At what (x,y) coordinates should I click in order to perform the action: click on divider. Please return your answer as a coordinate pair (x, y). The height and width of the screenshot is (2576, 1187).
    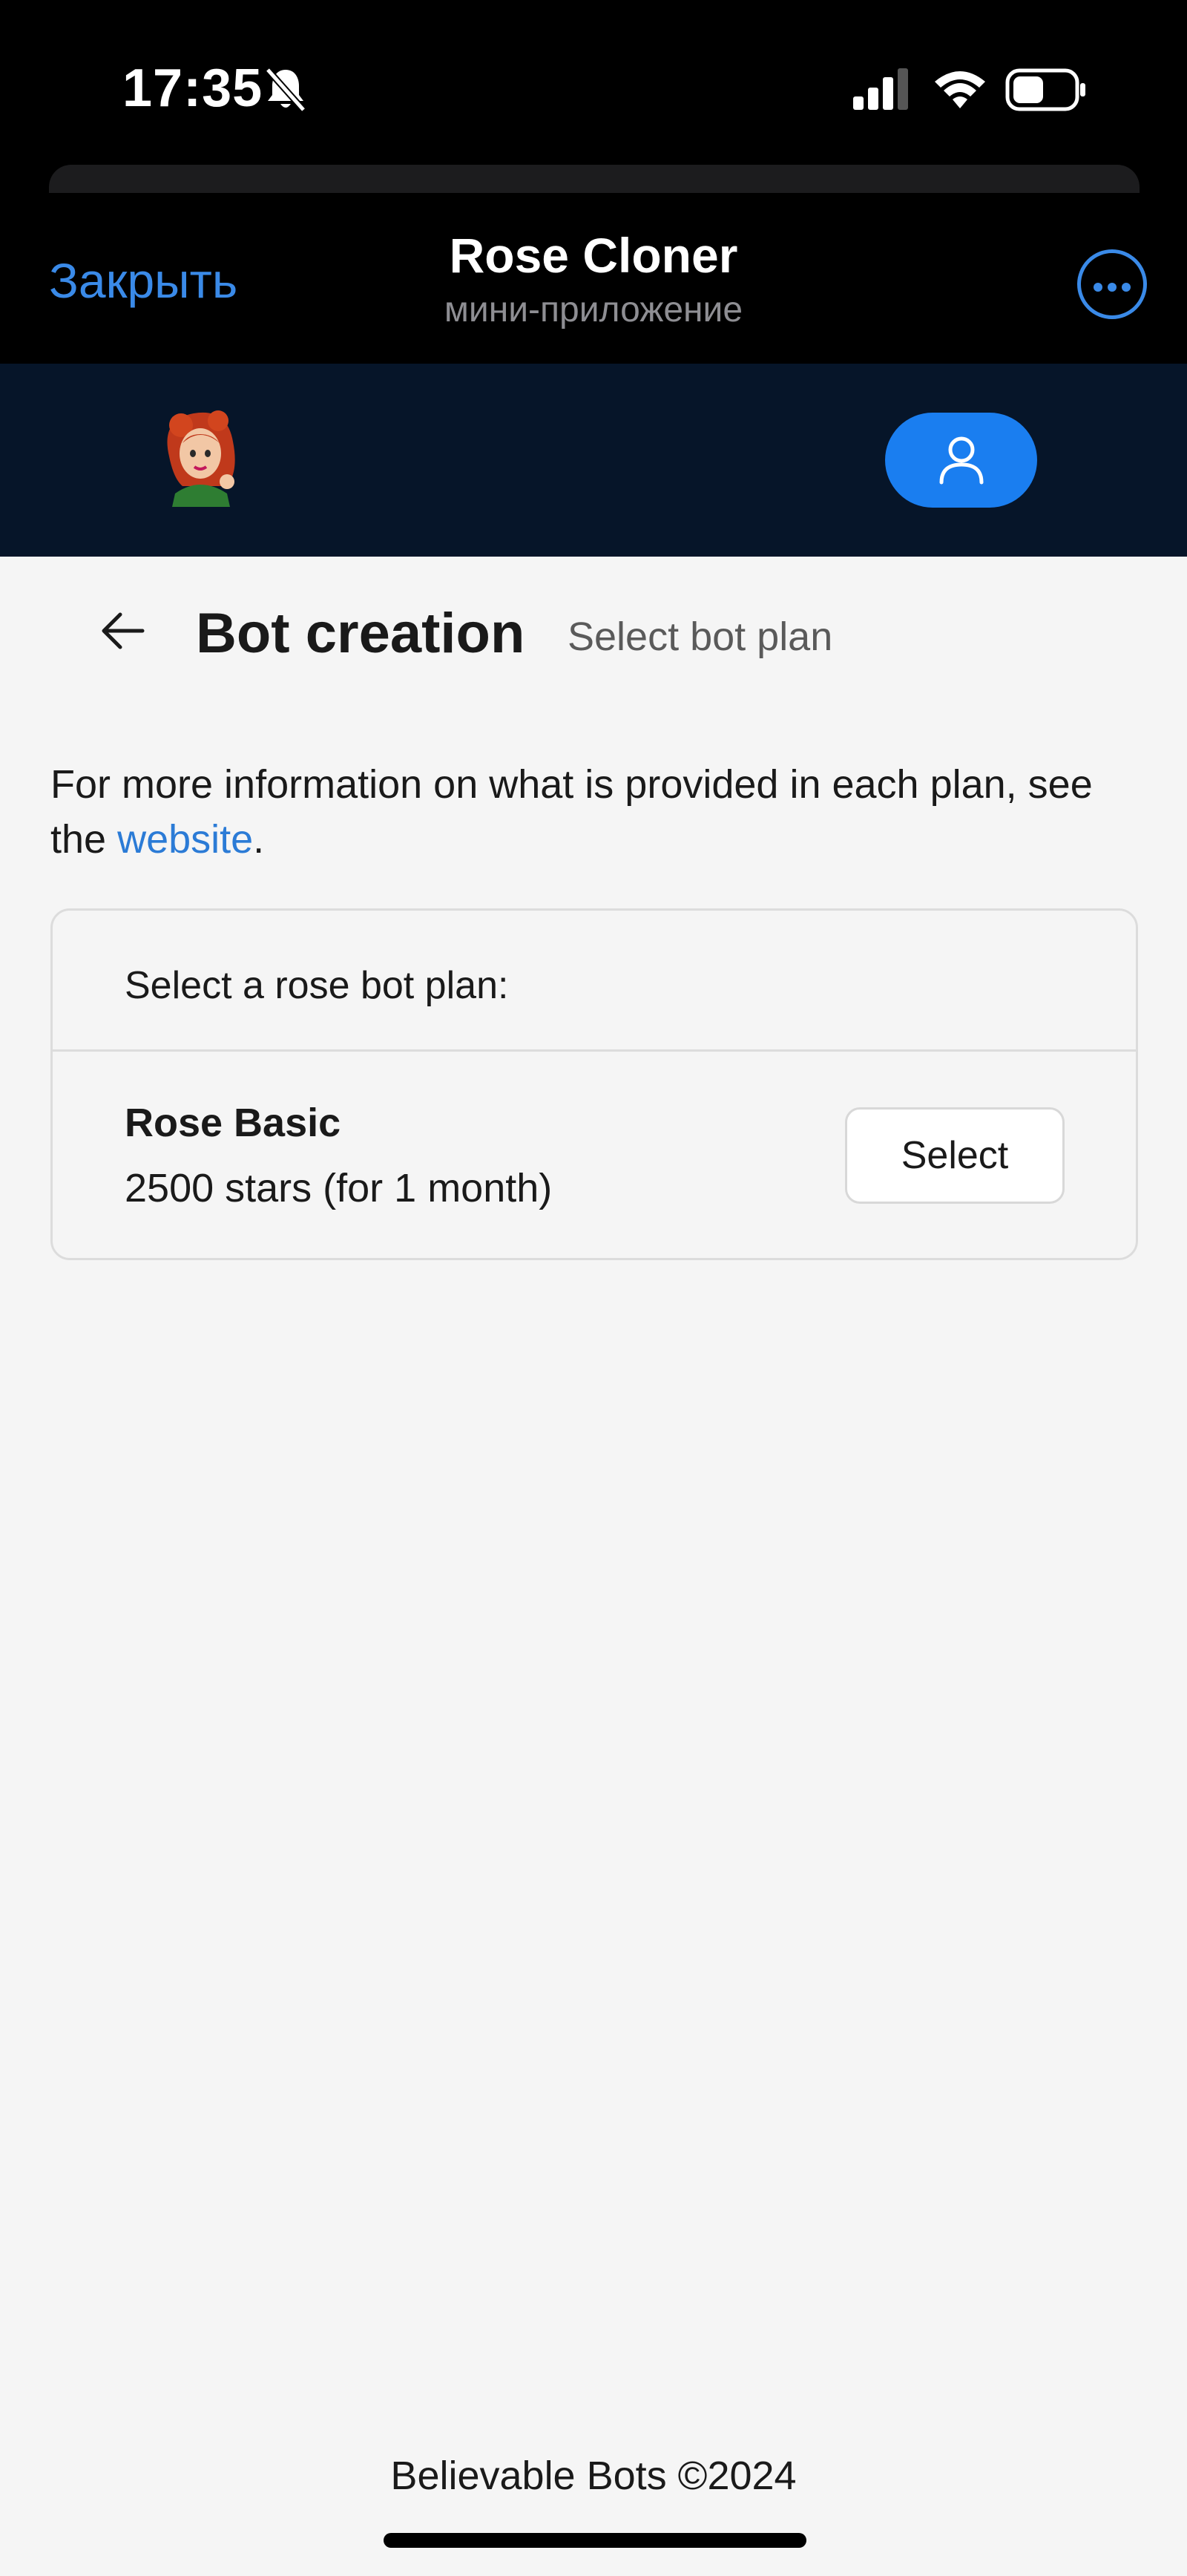
    Looking at the image, I should click on (594, 1050).